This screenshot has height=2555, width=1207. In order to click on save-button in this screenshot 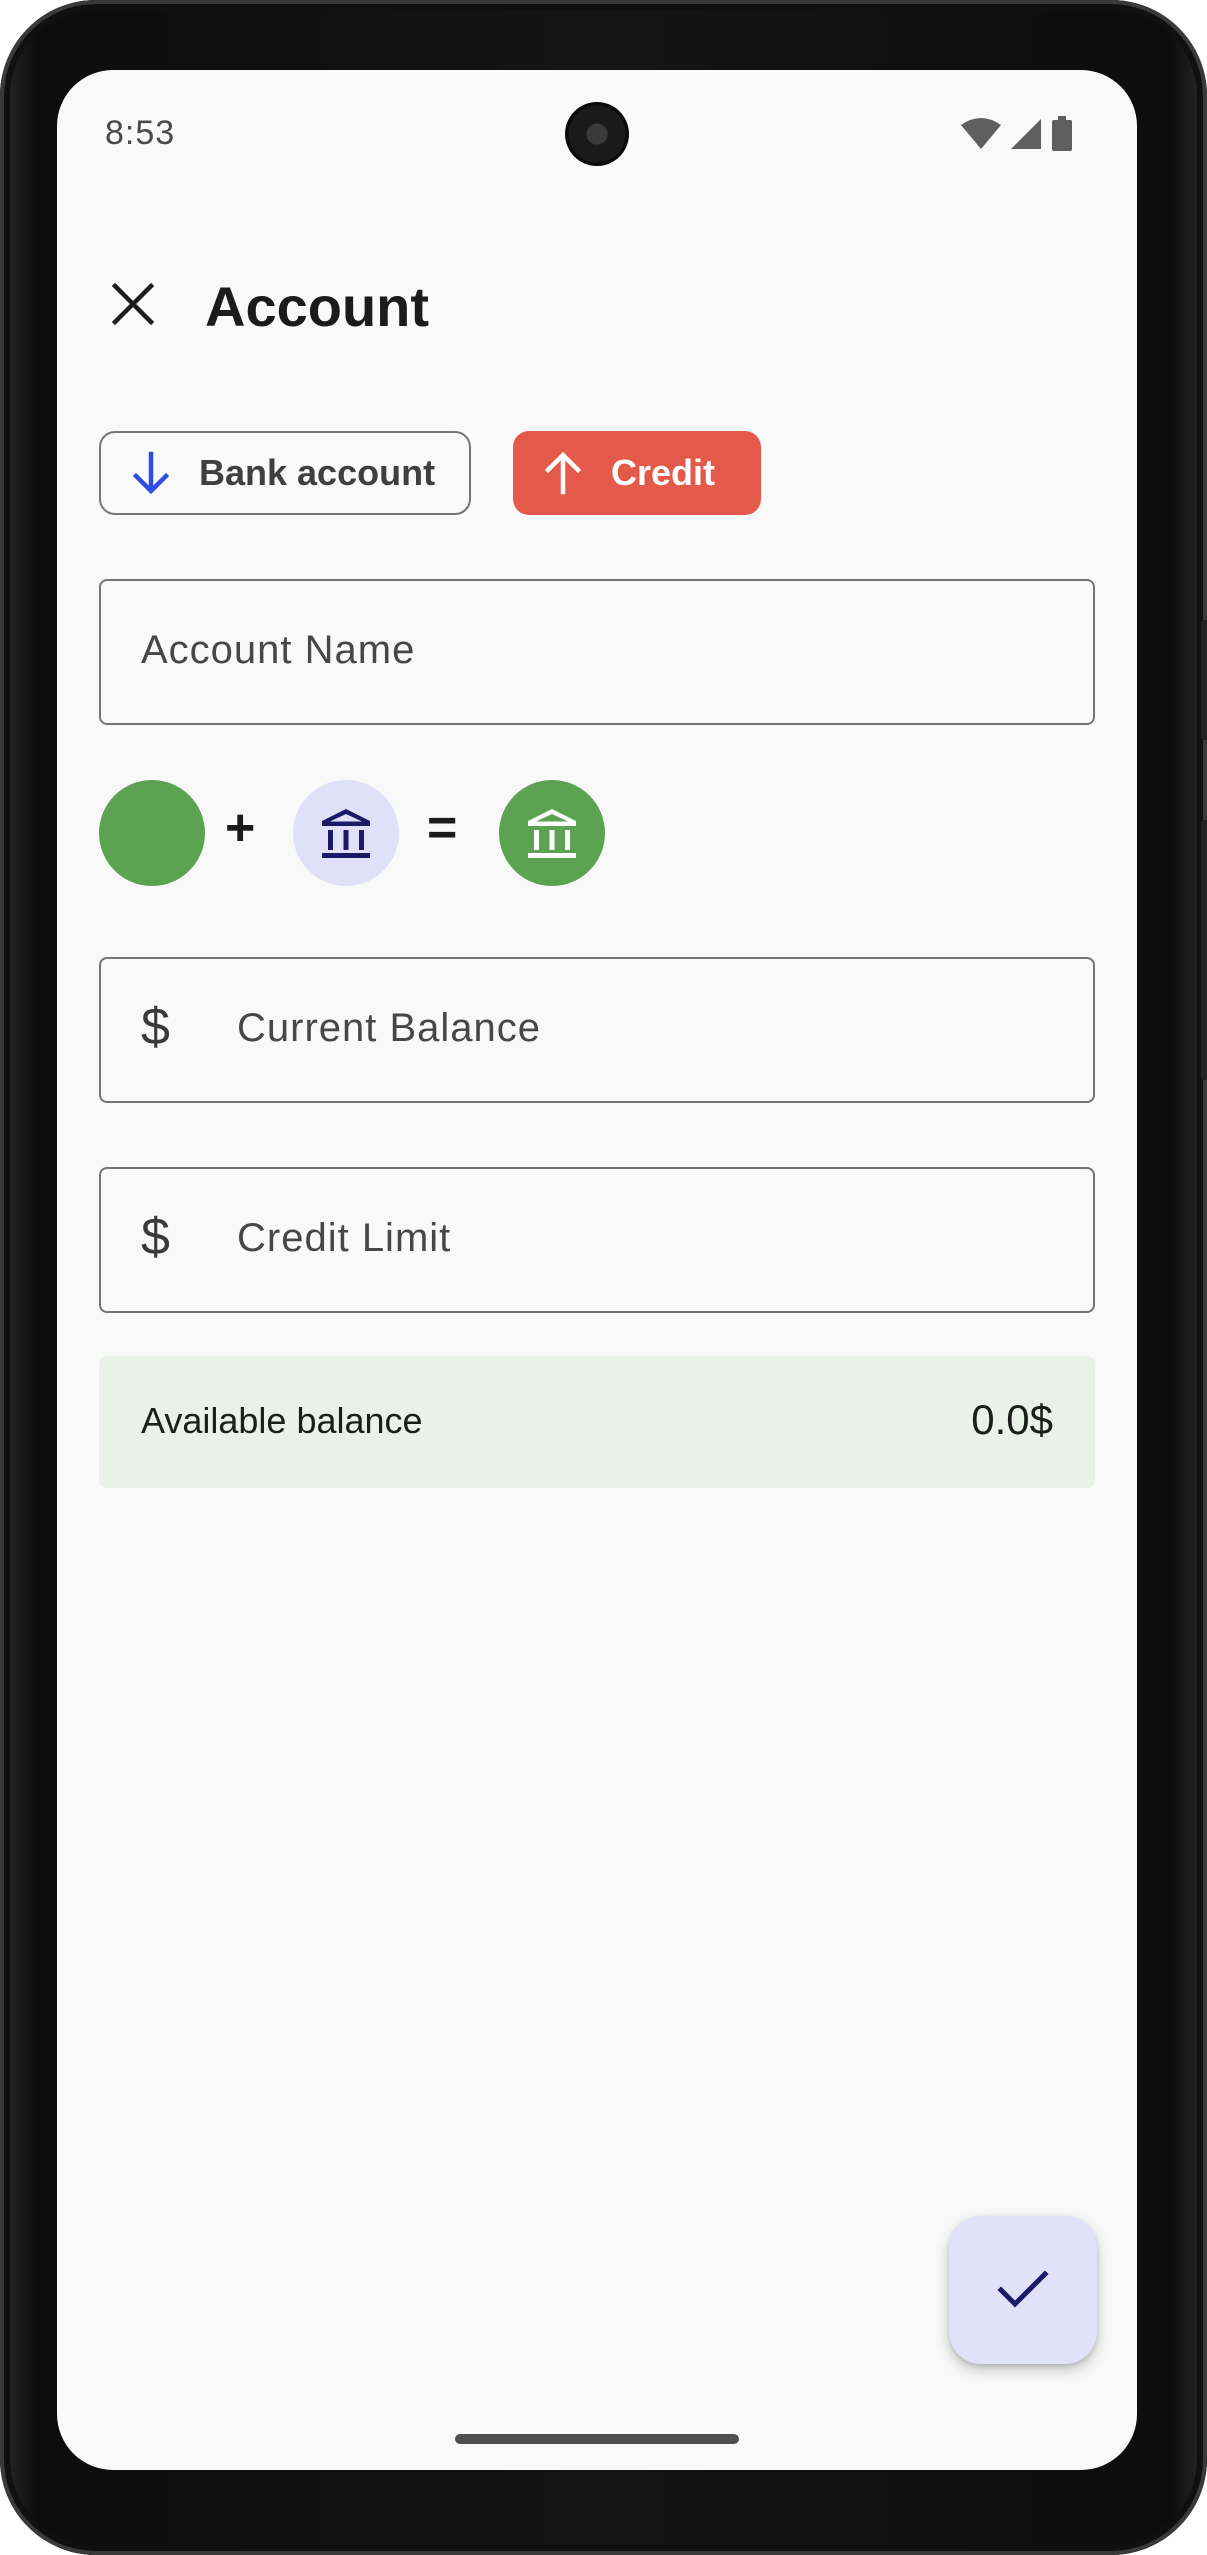, I will do `click(1023, 2290)`.